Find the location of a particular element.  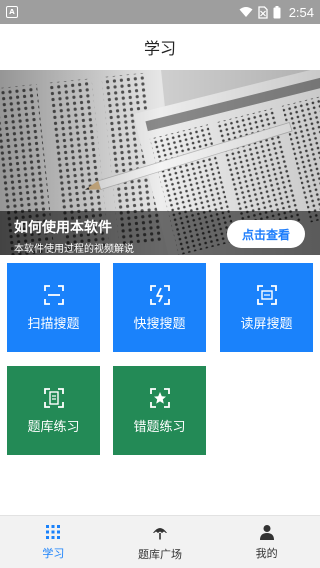

tab-study: 学习 is located at coordinates (53, 542).